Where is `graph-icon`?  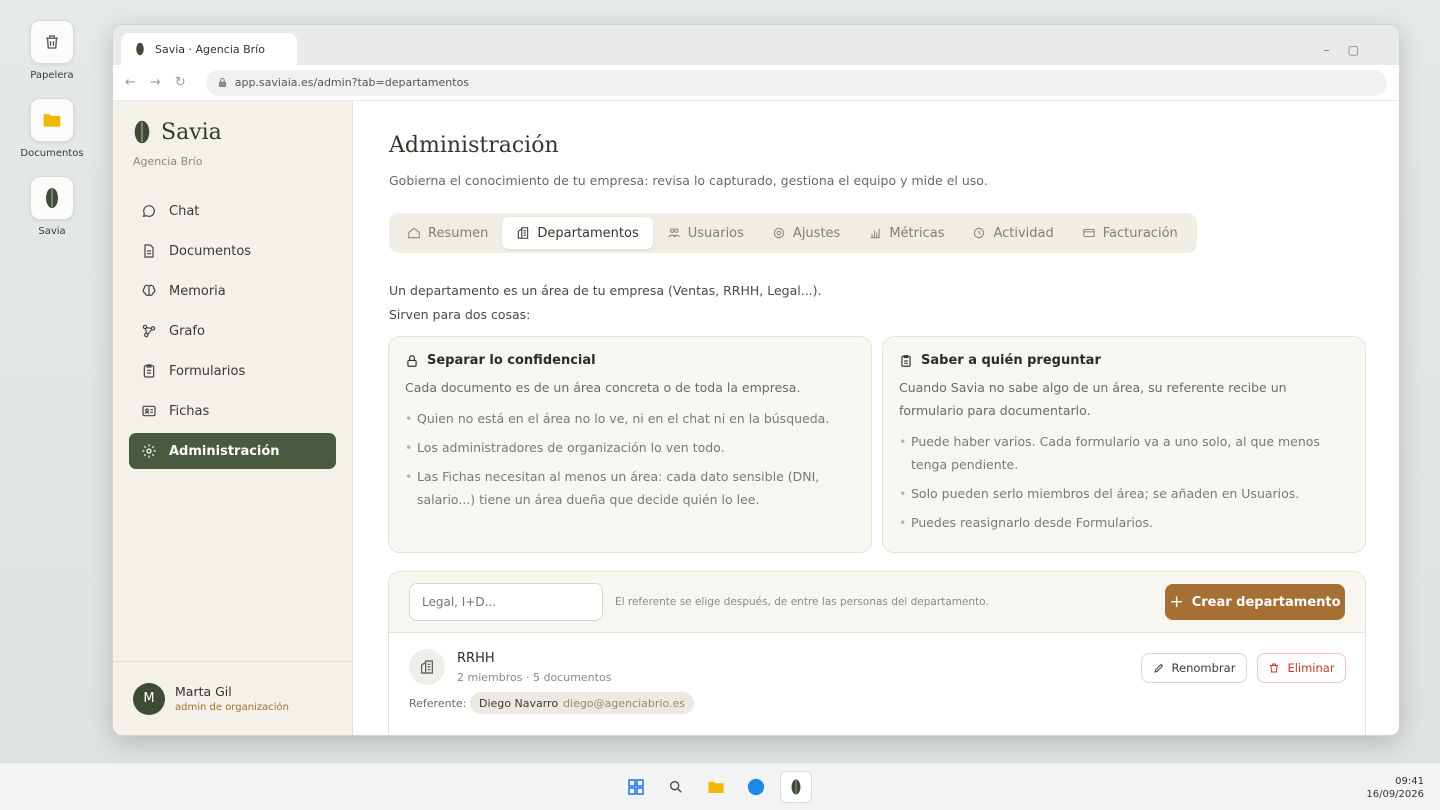 graph-icon is located at coordinates (149, 331).